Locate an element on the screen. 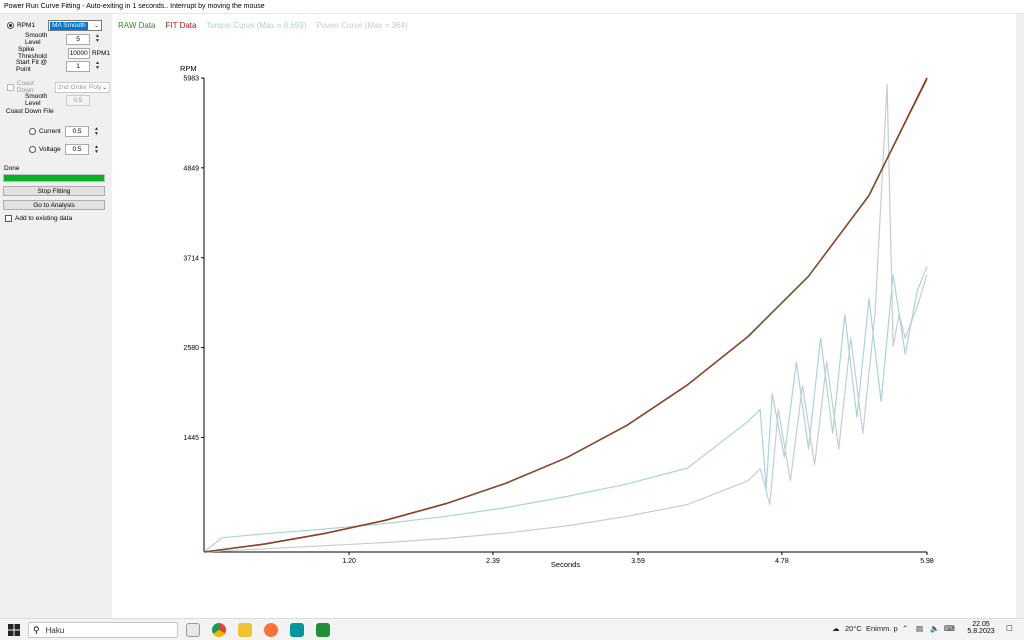  voltage-radio is located at coordinates (32, 149).